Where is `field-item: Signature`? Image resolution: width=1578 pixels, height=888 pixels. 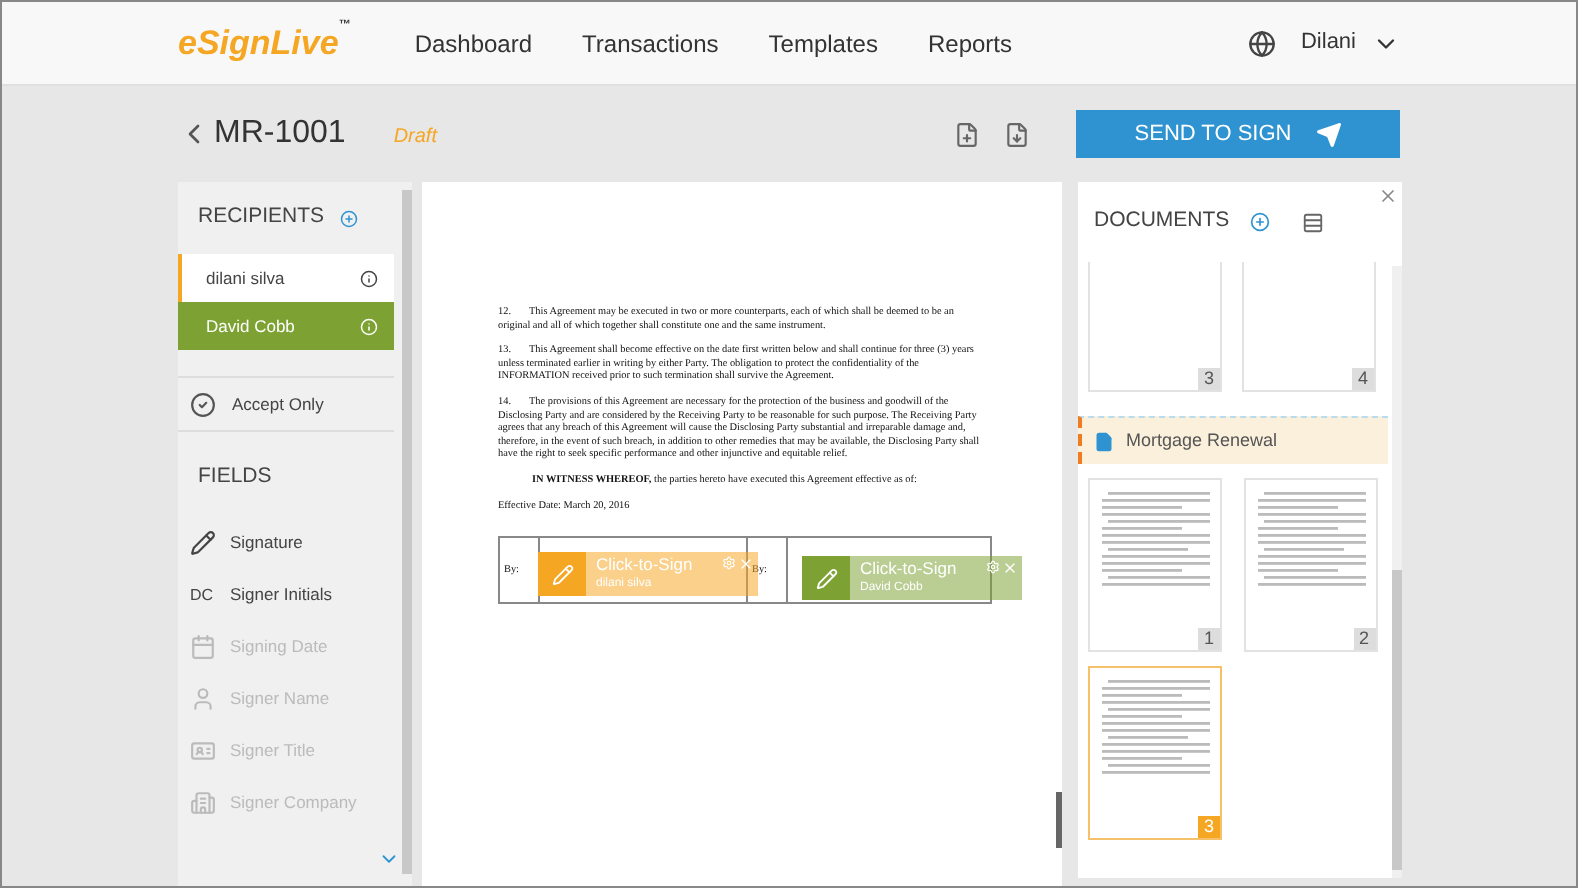 field-item: Signature is located at coordinates (286, 543).